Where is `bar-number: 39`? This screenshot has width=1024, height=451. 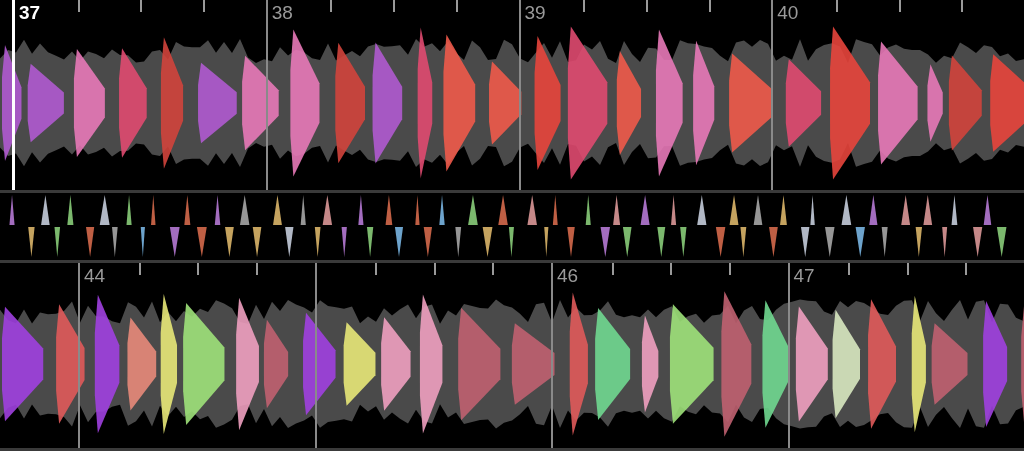
bar-number: 39 is located at coordinates (535, 13).